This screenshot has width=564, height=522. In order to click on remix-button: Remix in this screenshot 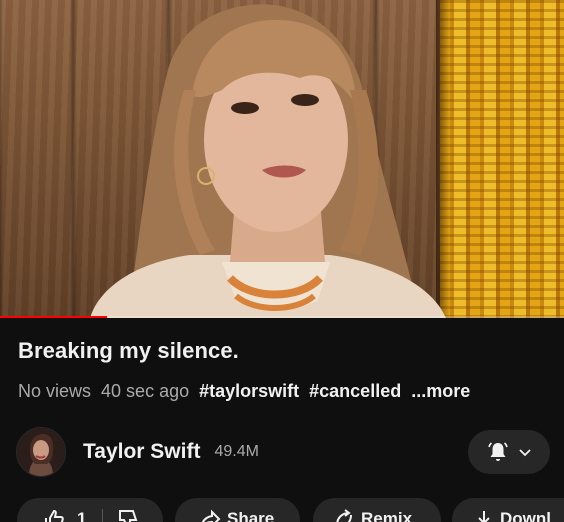, I will do `click(377, 510)`.